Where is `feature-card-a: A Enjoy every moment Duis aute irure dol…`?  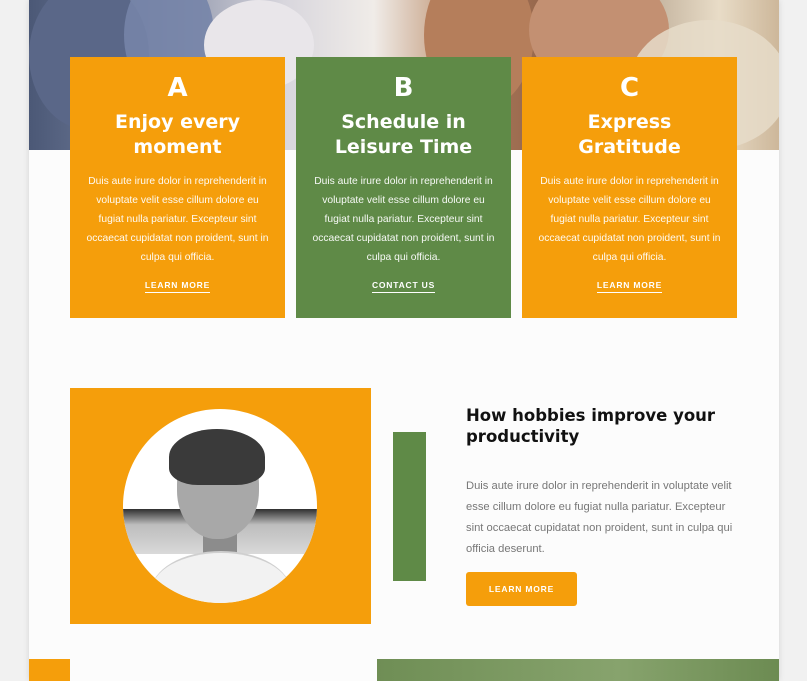 feature-card-a: A Enjoy every moment Duis aute irure dol… is located at coordinates (177, 187).